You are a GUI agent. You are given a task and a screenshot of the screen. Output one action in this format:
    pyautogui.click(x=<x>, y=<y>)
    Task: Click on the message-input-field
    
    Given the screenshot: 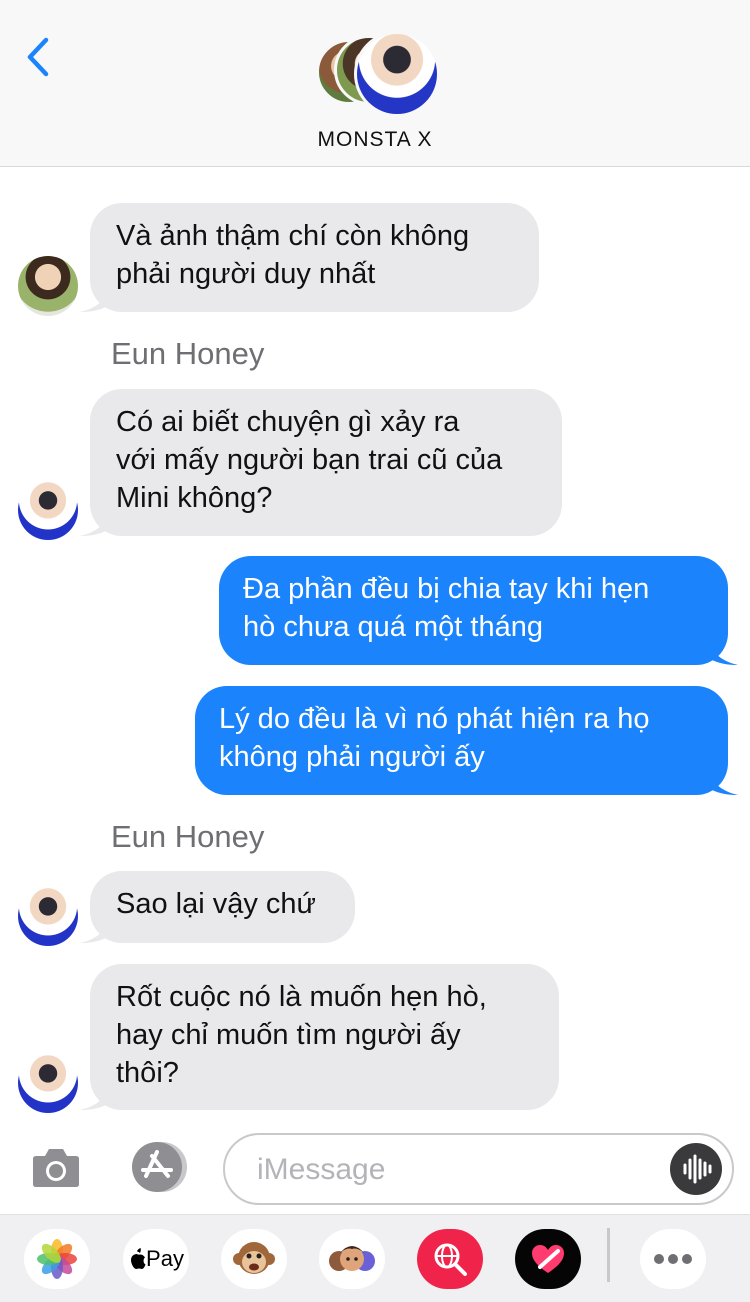 What is the action you would take?
    pyautogui.click(x=478, y=1169)
    